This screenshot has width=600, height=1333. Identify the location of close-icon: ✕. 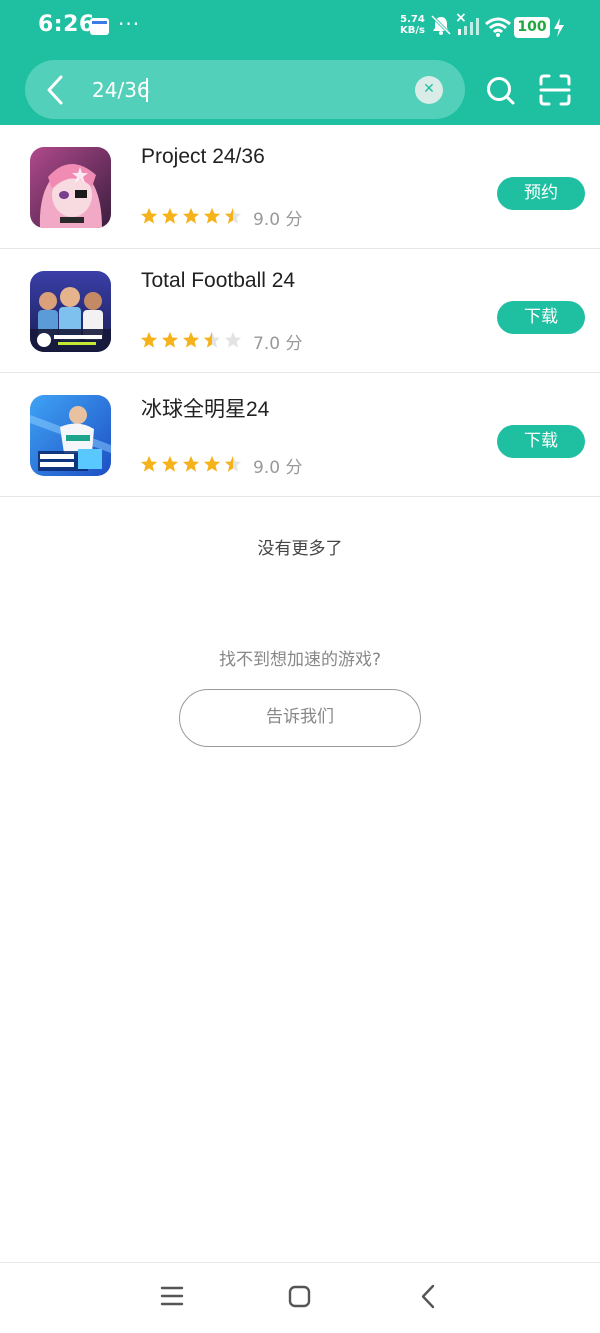
(429, 89).